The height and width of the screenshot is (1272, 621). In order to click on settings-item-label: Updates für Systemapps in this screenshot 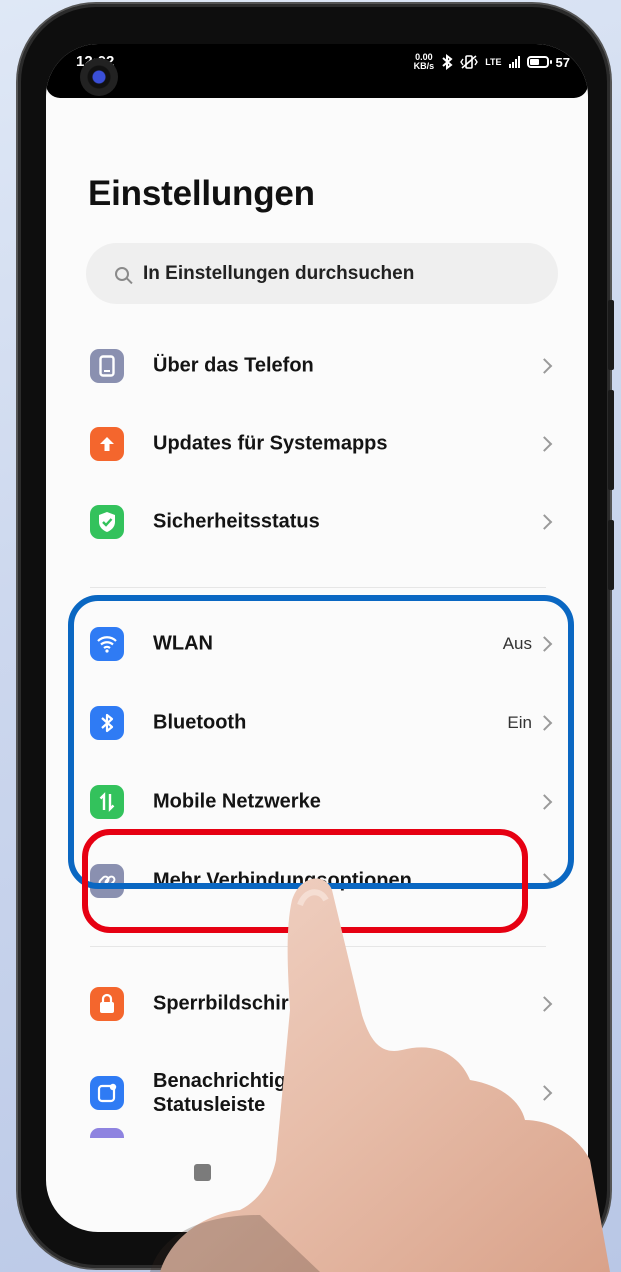, I will do `click(270, 443)`.